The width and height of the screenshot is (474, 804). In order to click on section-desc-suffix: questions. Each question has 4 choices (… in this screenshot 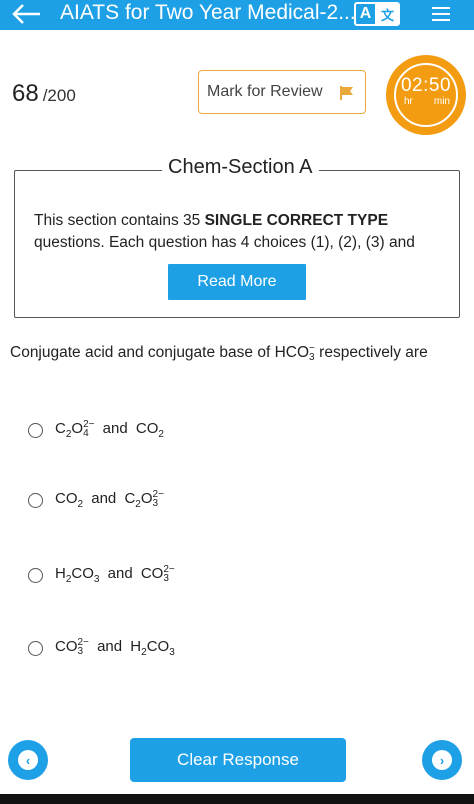, I will do `click(224, 242)`.